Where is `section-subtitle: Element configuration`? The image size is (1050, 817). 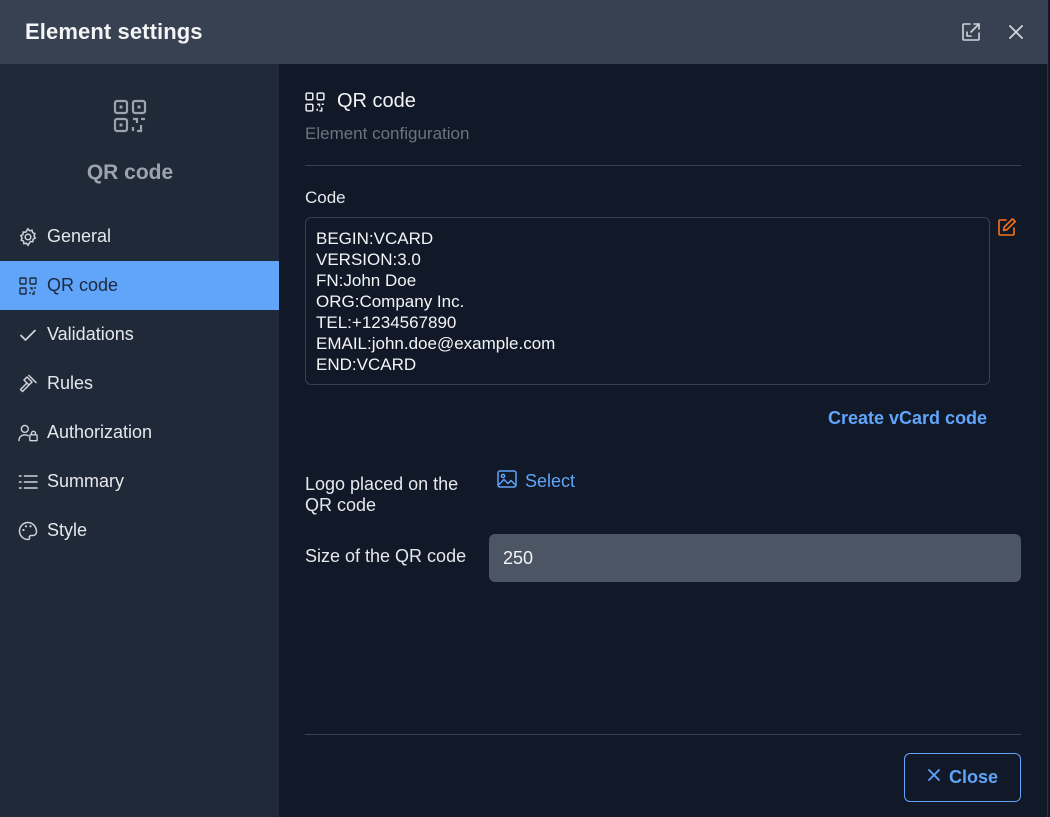
section-subtitle: Element configuration is located at coordinates (387, 133).